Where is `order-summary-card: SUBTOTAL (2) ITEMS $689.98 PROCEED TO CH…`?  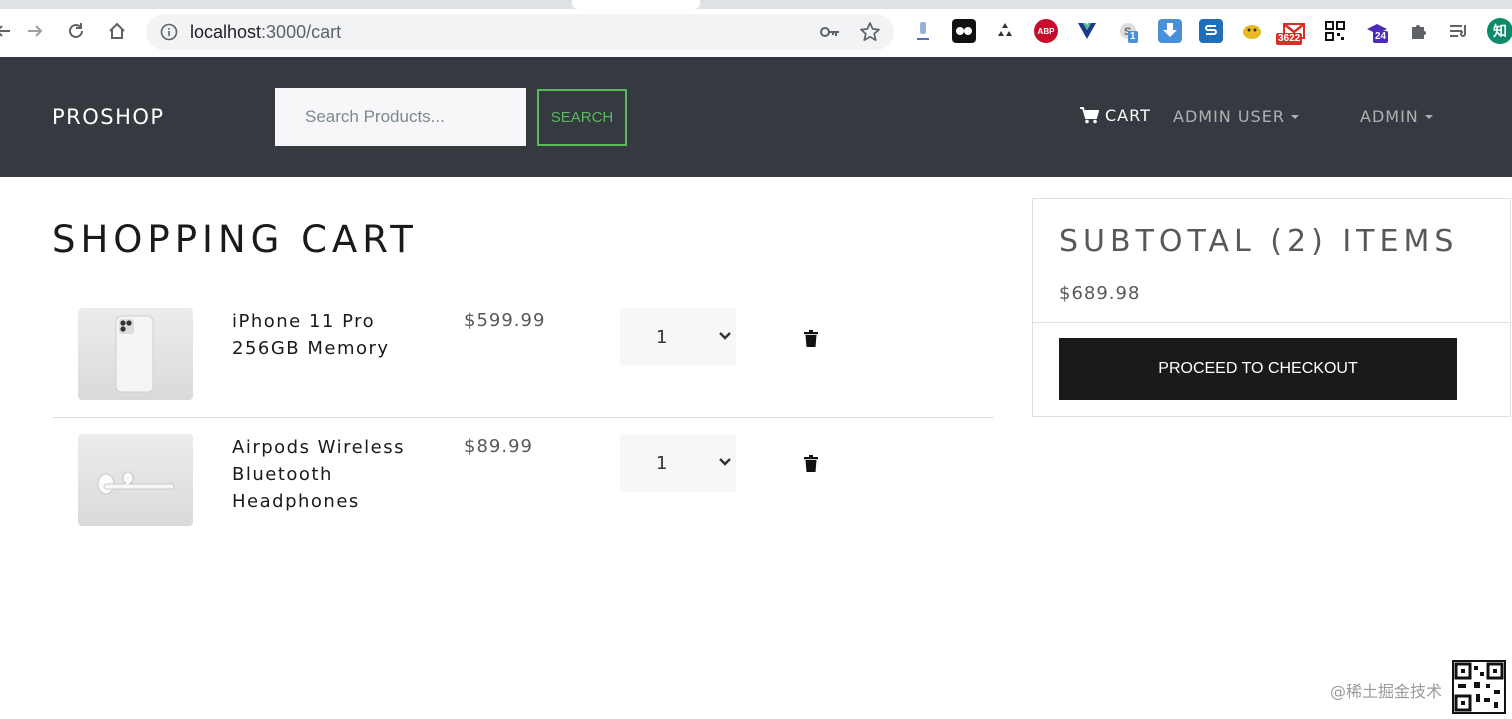 order-summary-card: SUBTOTAL (2) ITEMS $689.98 PROCEED TO CH… is located at coordinates (1271, 307).